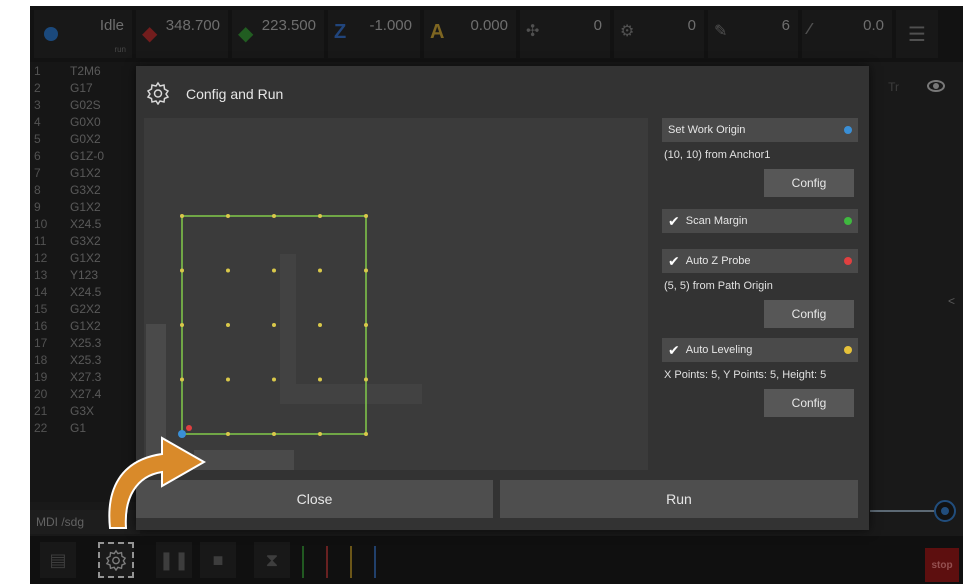  What do you see at coordinates (848, 130) in the screenshot?
I see `work-origin-color-dot` at bounding box center [848, 130].